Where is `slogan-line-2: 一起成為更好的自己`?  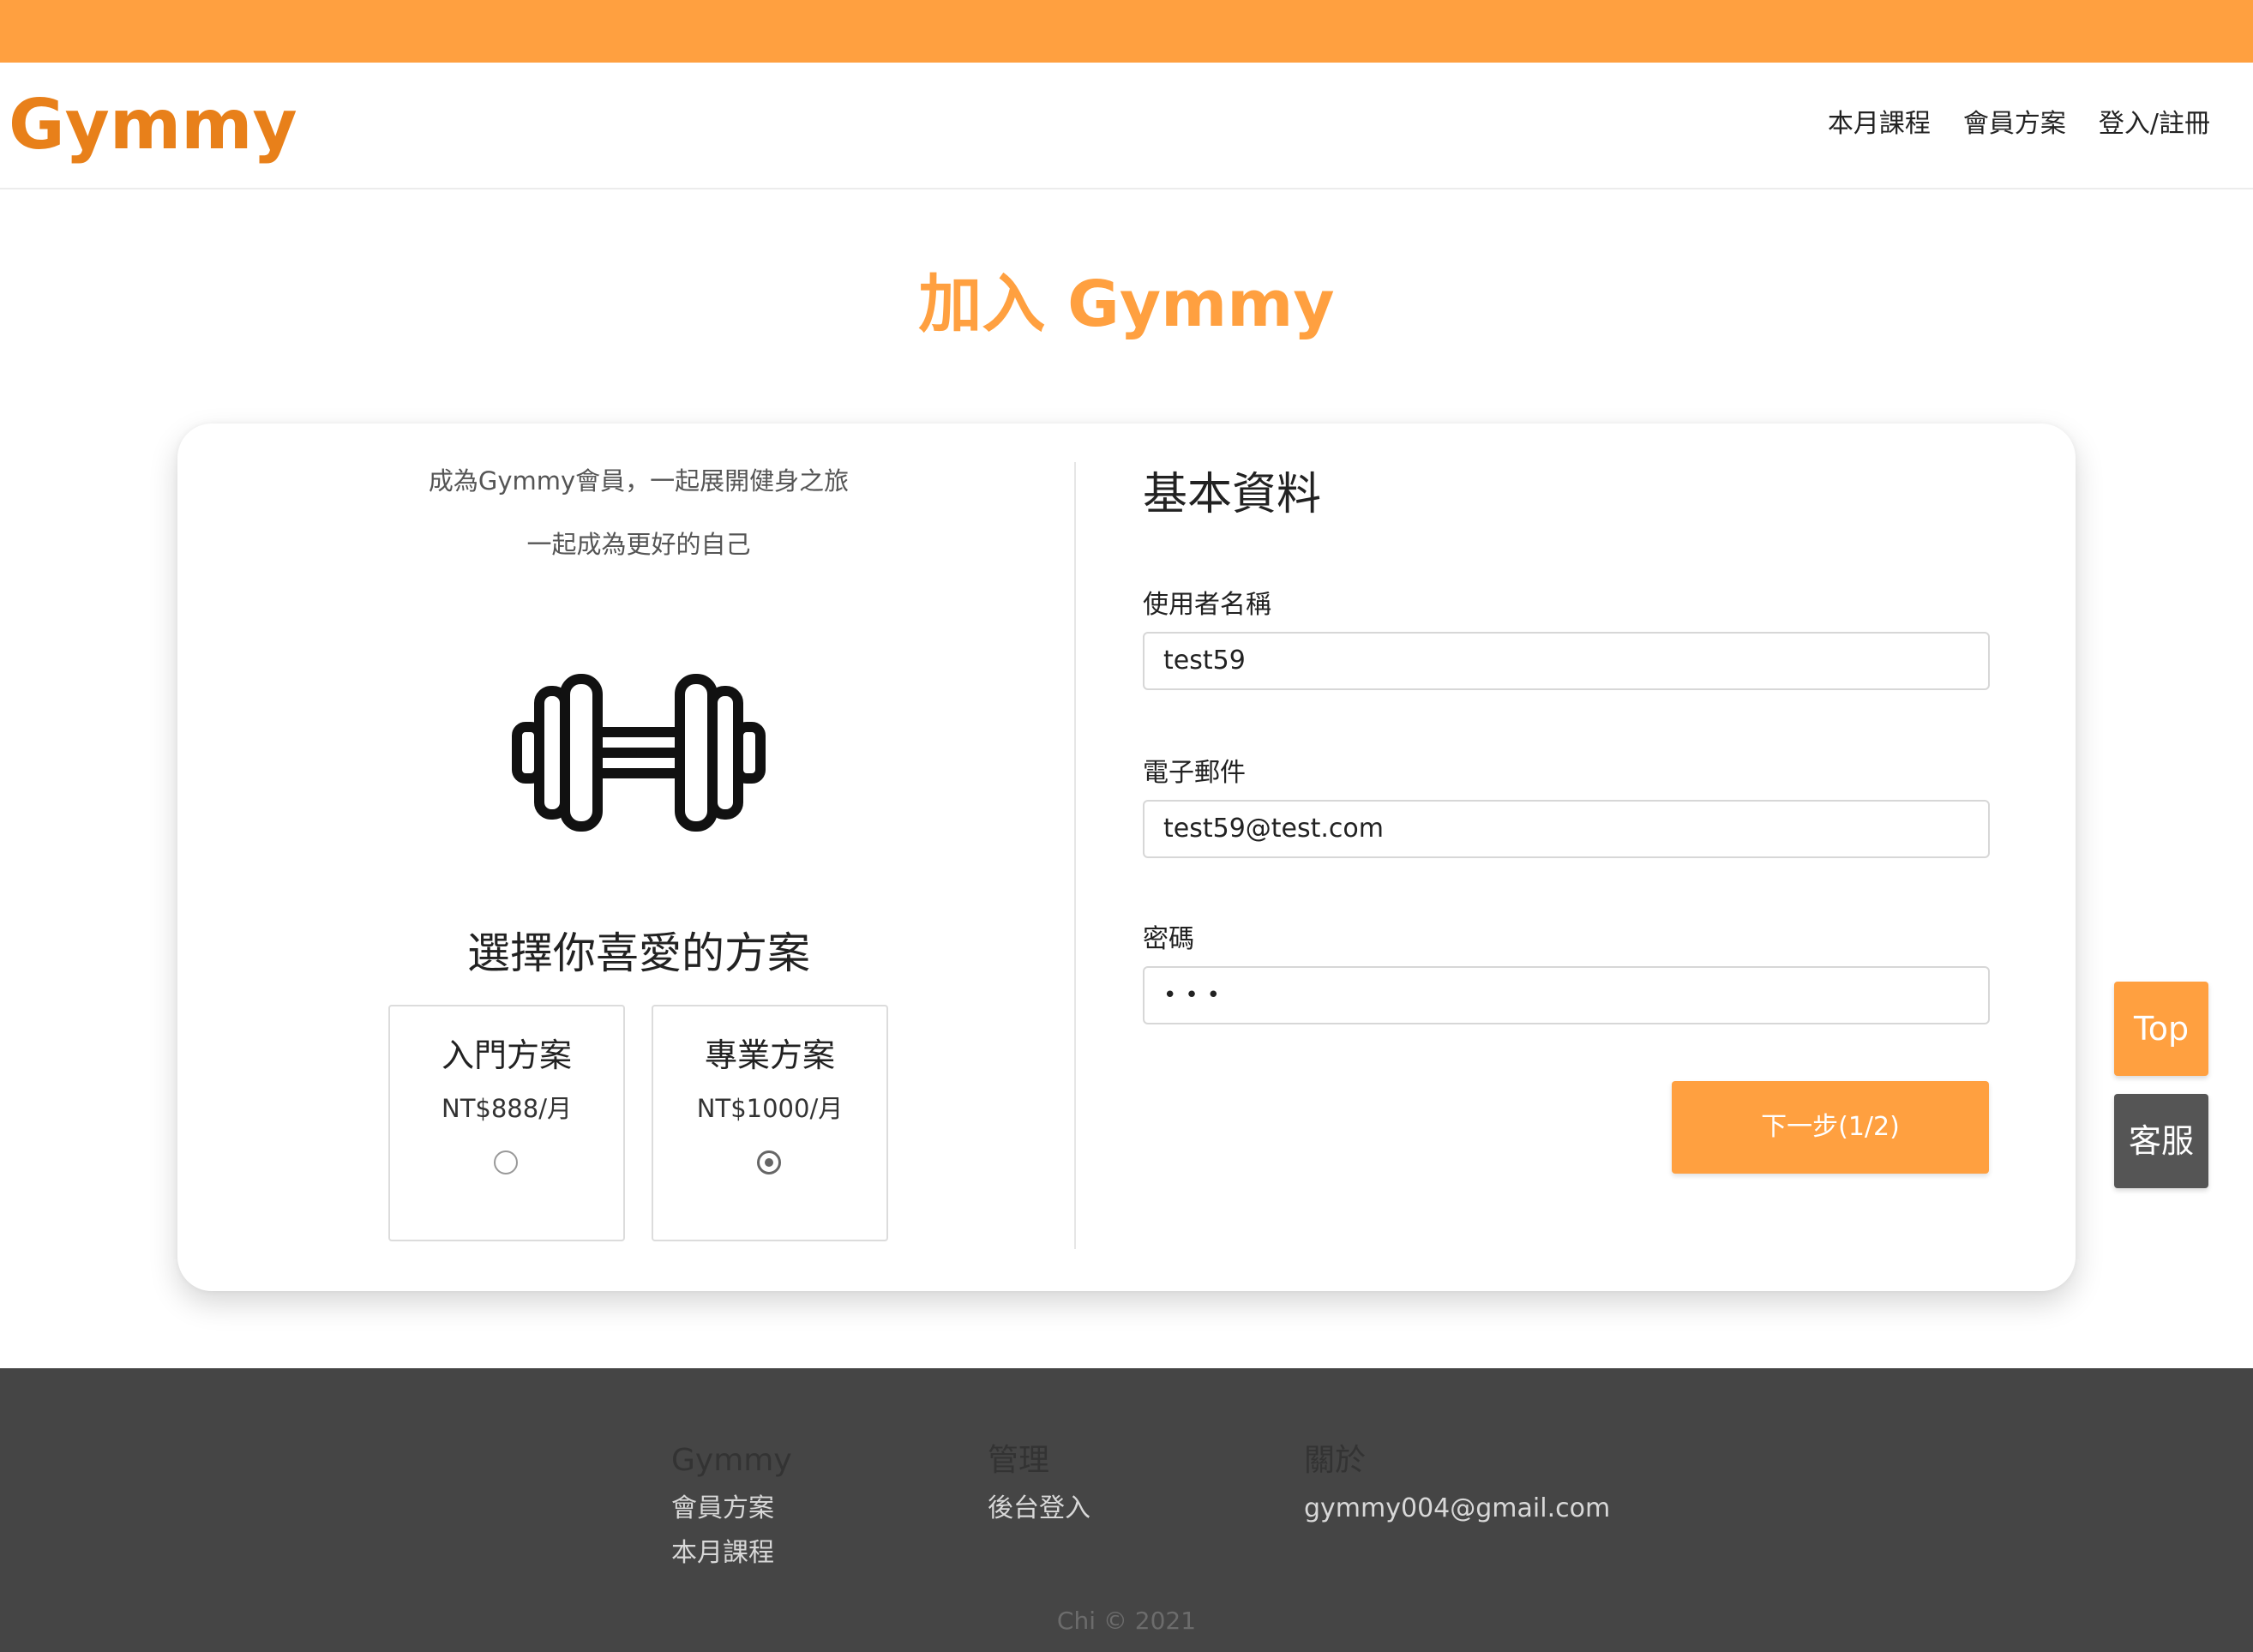
slogan-line-2: 一起成為更好的自己 is located at coordinates (638, 544).